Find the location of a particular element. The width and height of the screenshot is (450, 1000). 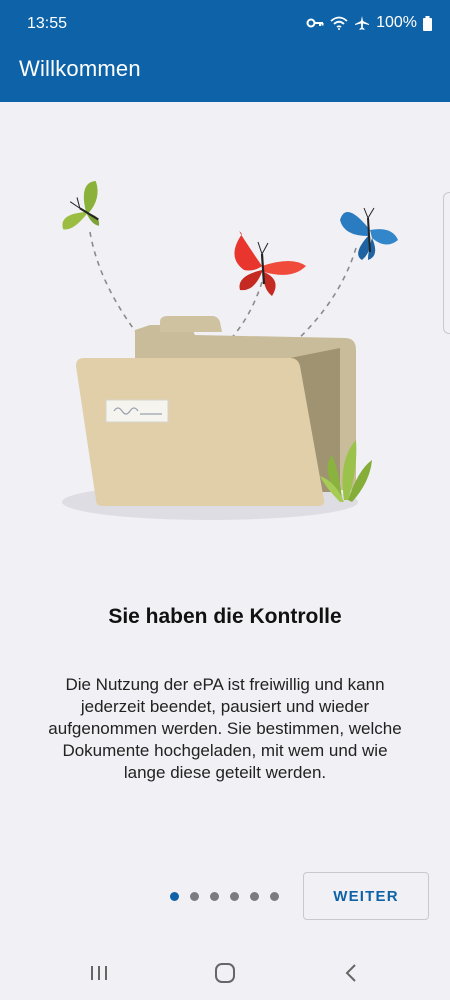

battery-label: 100% is located at coordinates (396, 22).